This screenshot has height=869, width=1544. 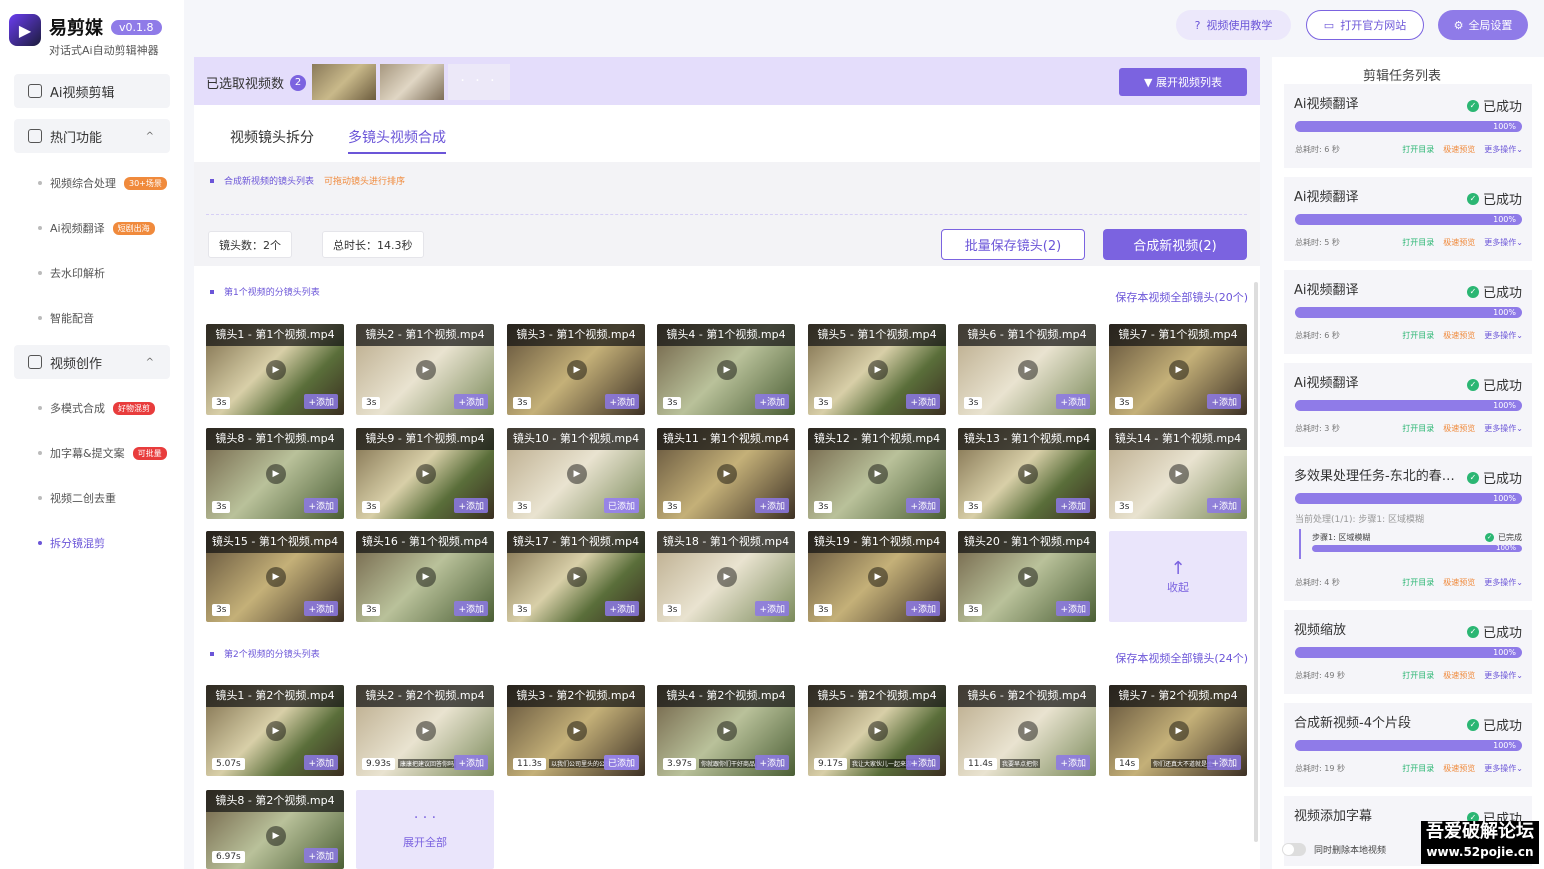 What do you see at coordinates (1178, 369) in the screenshot?
I see `shot-card: 镜头7 - 第1个视频.mp4 ▶ 3s +添加` at bounding box center [1178, 369].